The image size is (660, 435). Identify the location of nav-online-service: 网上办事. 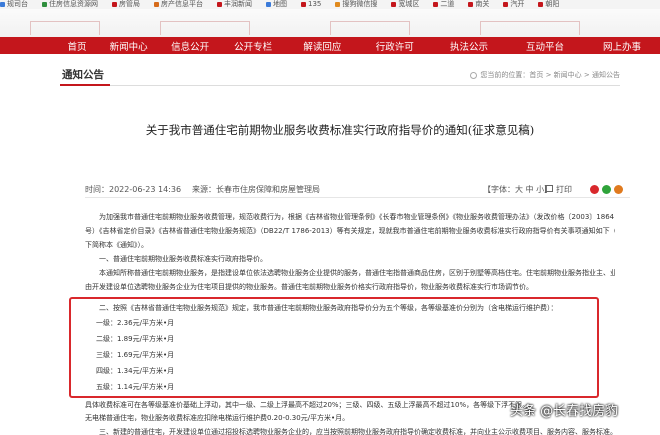
(622, 46).